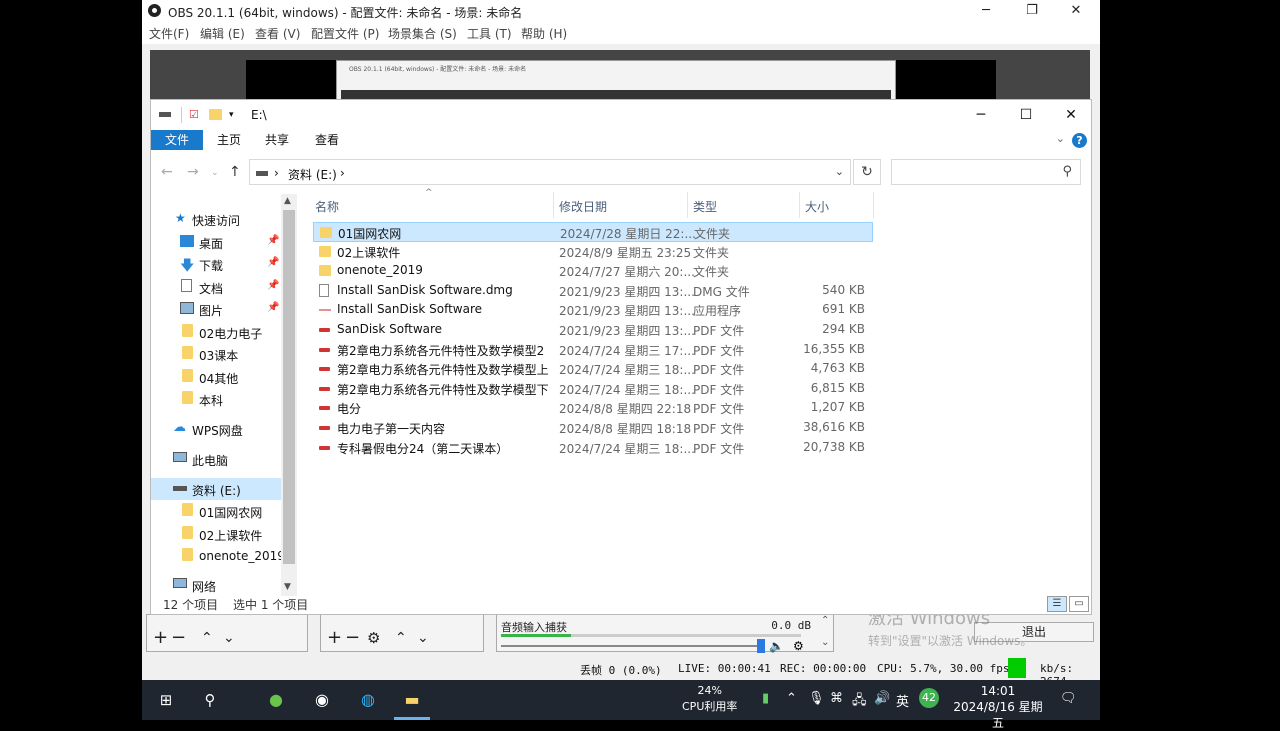 This screenshot has width=1280, height=731. I want to click on notification-badge: 42, so click(929, 698).